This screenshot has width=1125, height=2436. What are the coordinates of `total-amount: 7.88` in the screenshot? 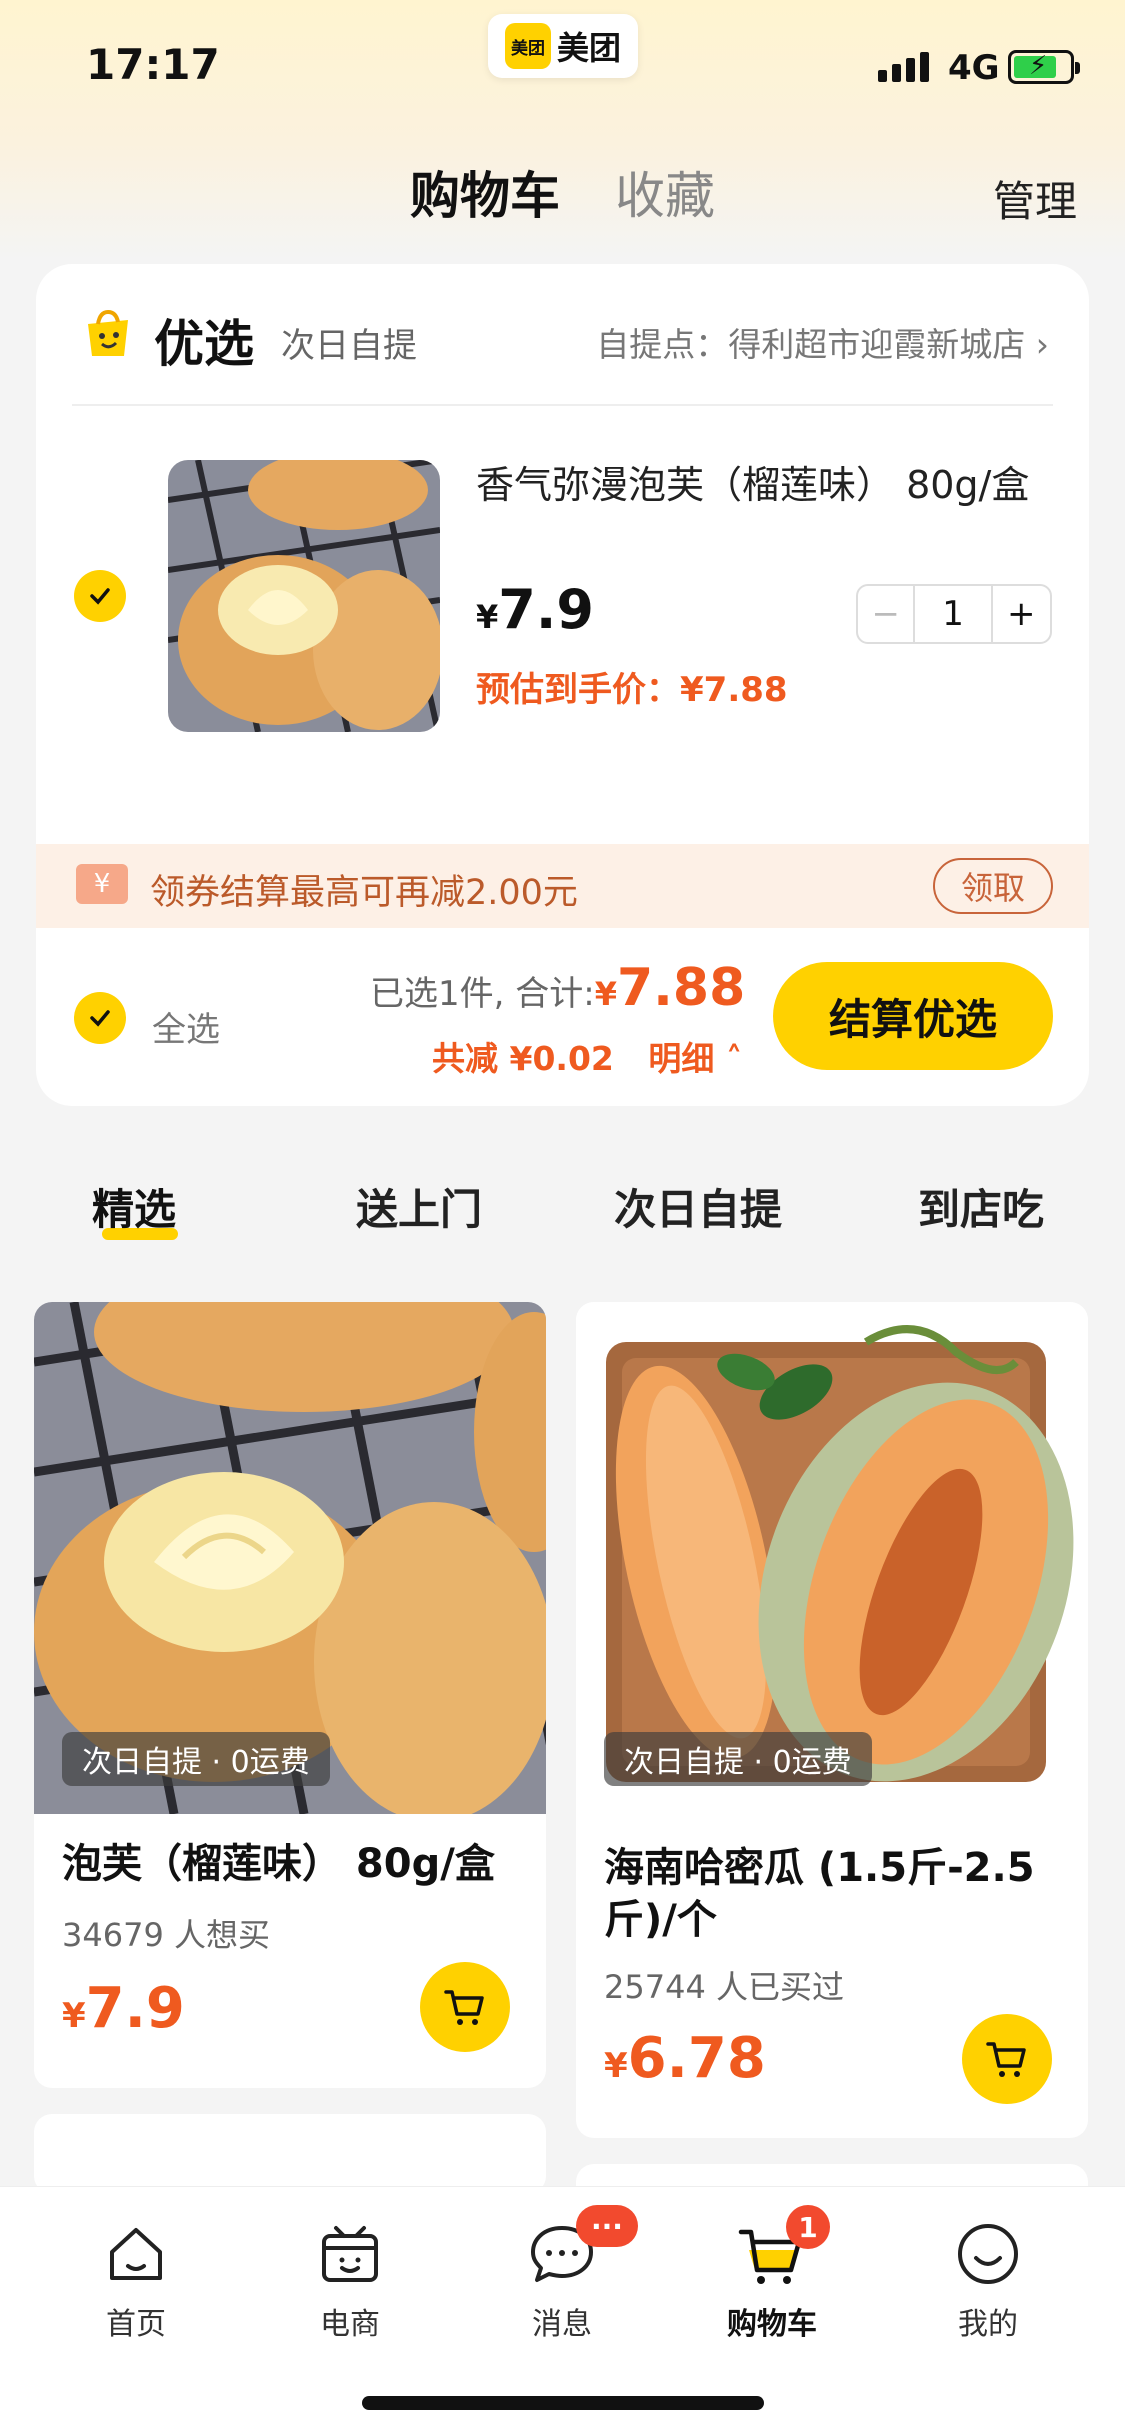 It's located at (681, 988).